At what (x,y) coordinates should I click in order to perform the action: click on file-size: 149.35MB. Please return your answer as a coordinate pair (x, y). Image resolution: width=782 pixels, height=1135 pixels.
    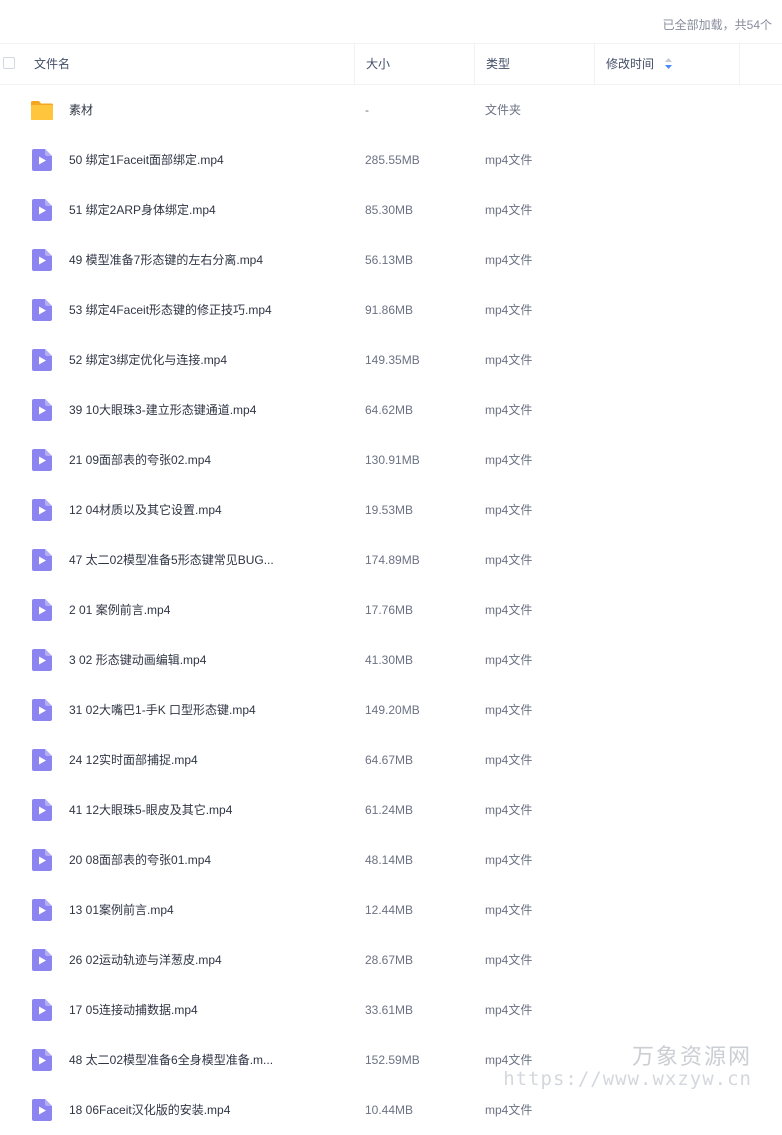
    Looking at the image, I should click on (392, 360).